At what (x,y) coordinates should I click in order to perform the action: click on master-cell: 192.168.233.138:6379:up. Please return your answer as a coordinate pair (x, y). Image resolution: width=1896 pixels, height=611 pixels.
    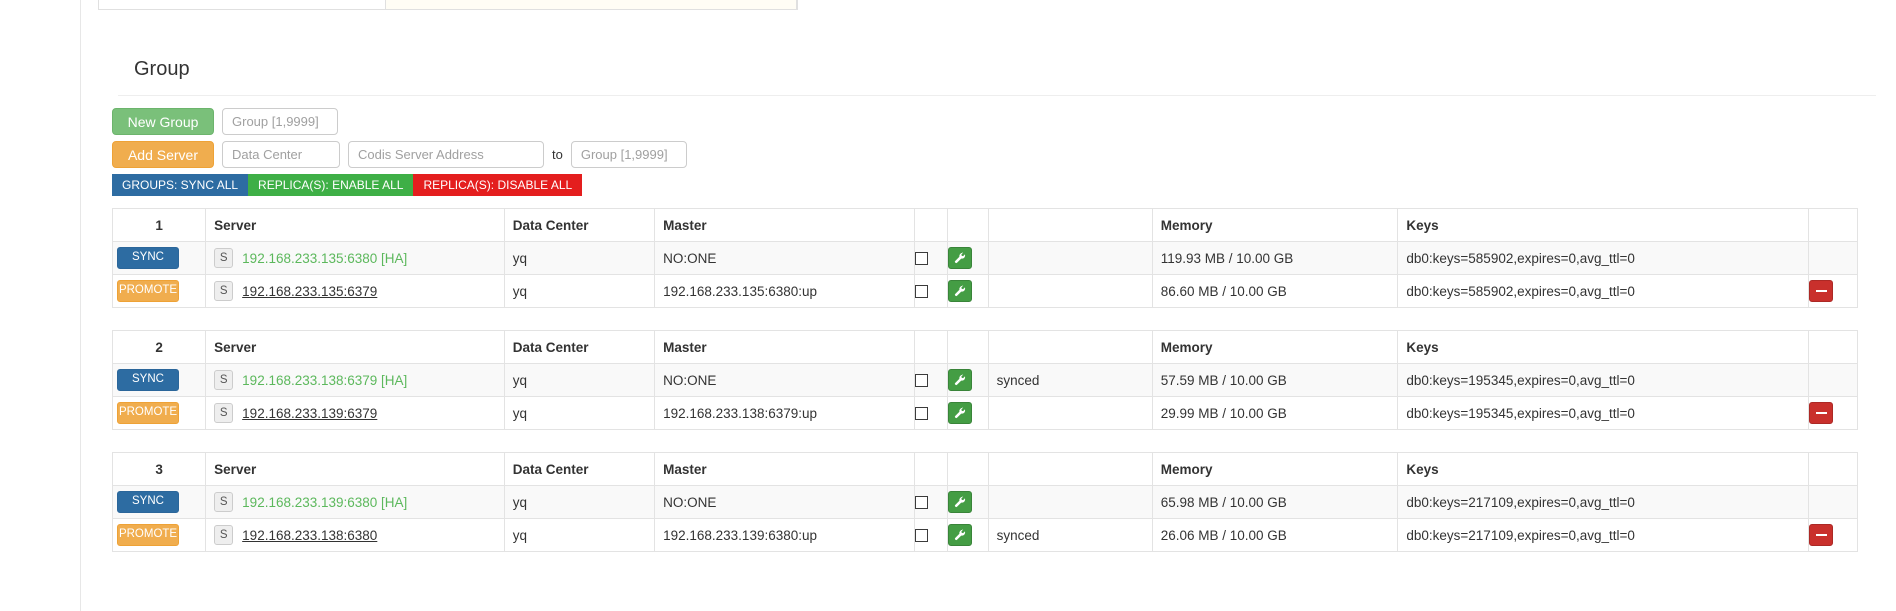
    Looking at the image, I should click on (784, 413).